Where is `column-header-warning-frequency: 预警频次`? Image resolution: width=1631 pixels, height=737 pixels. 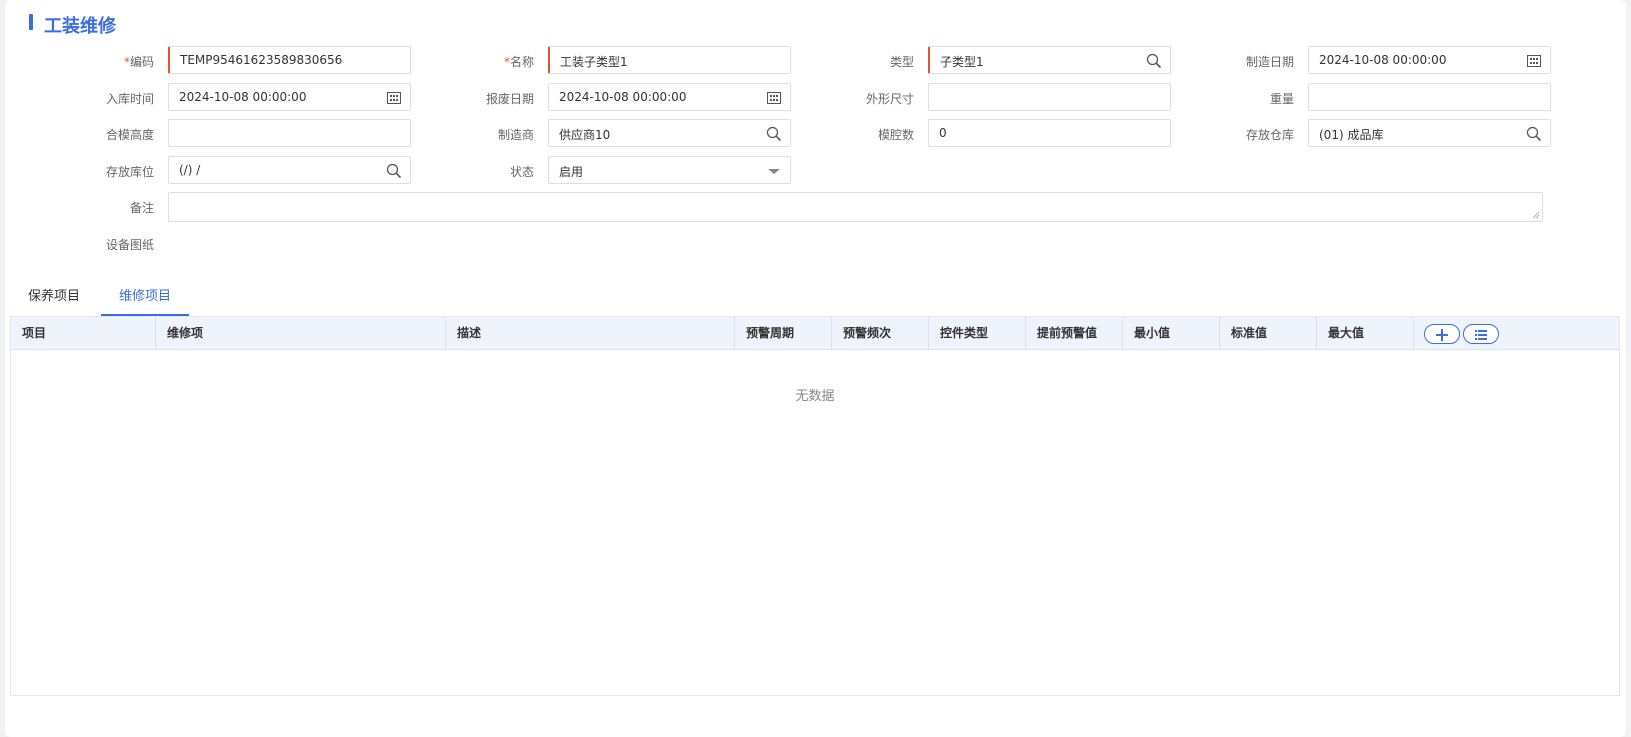
column-header-warning-frequency: 预警频次 is located at coordinates (880, 333).